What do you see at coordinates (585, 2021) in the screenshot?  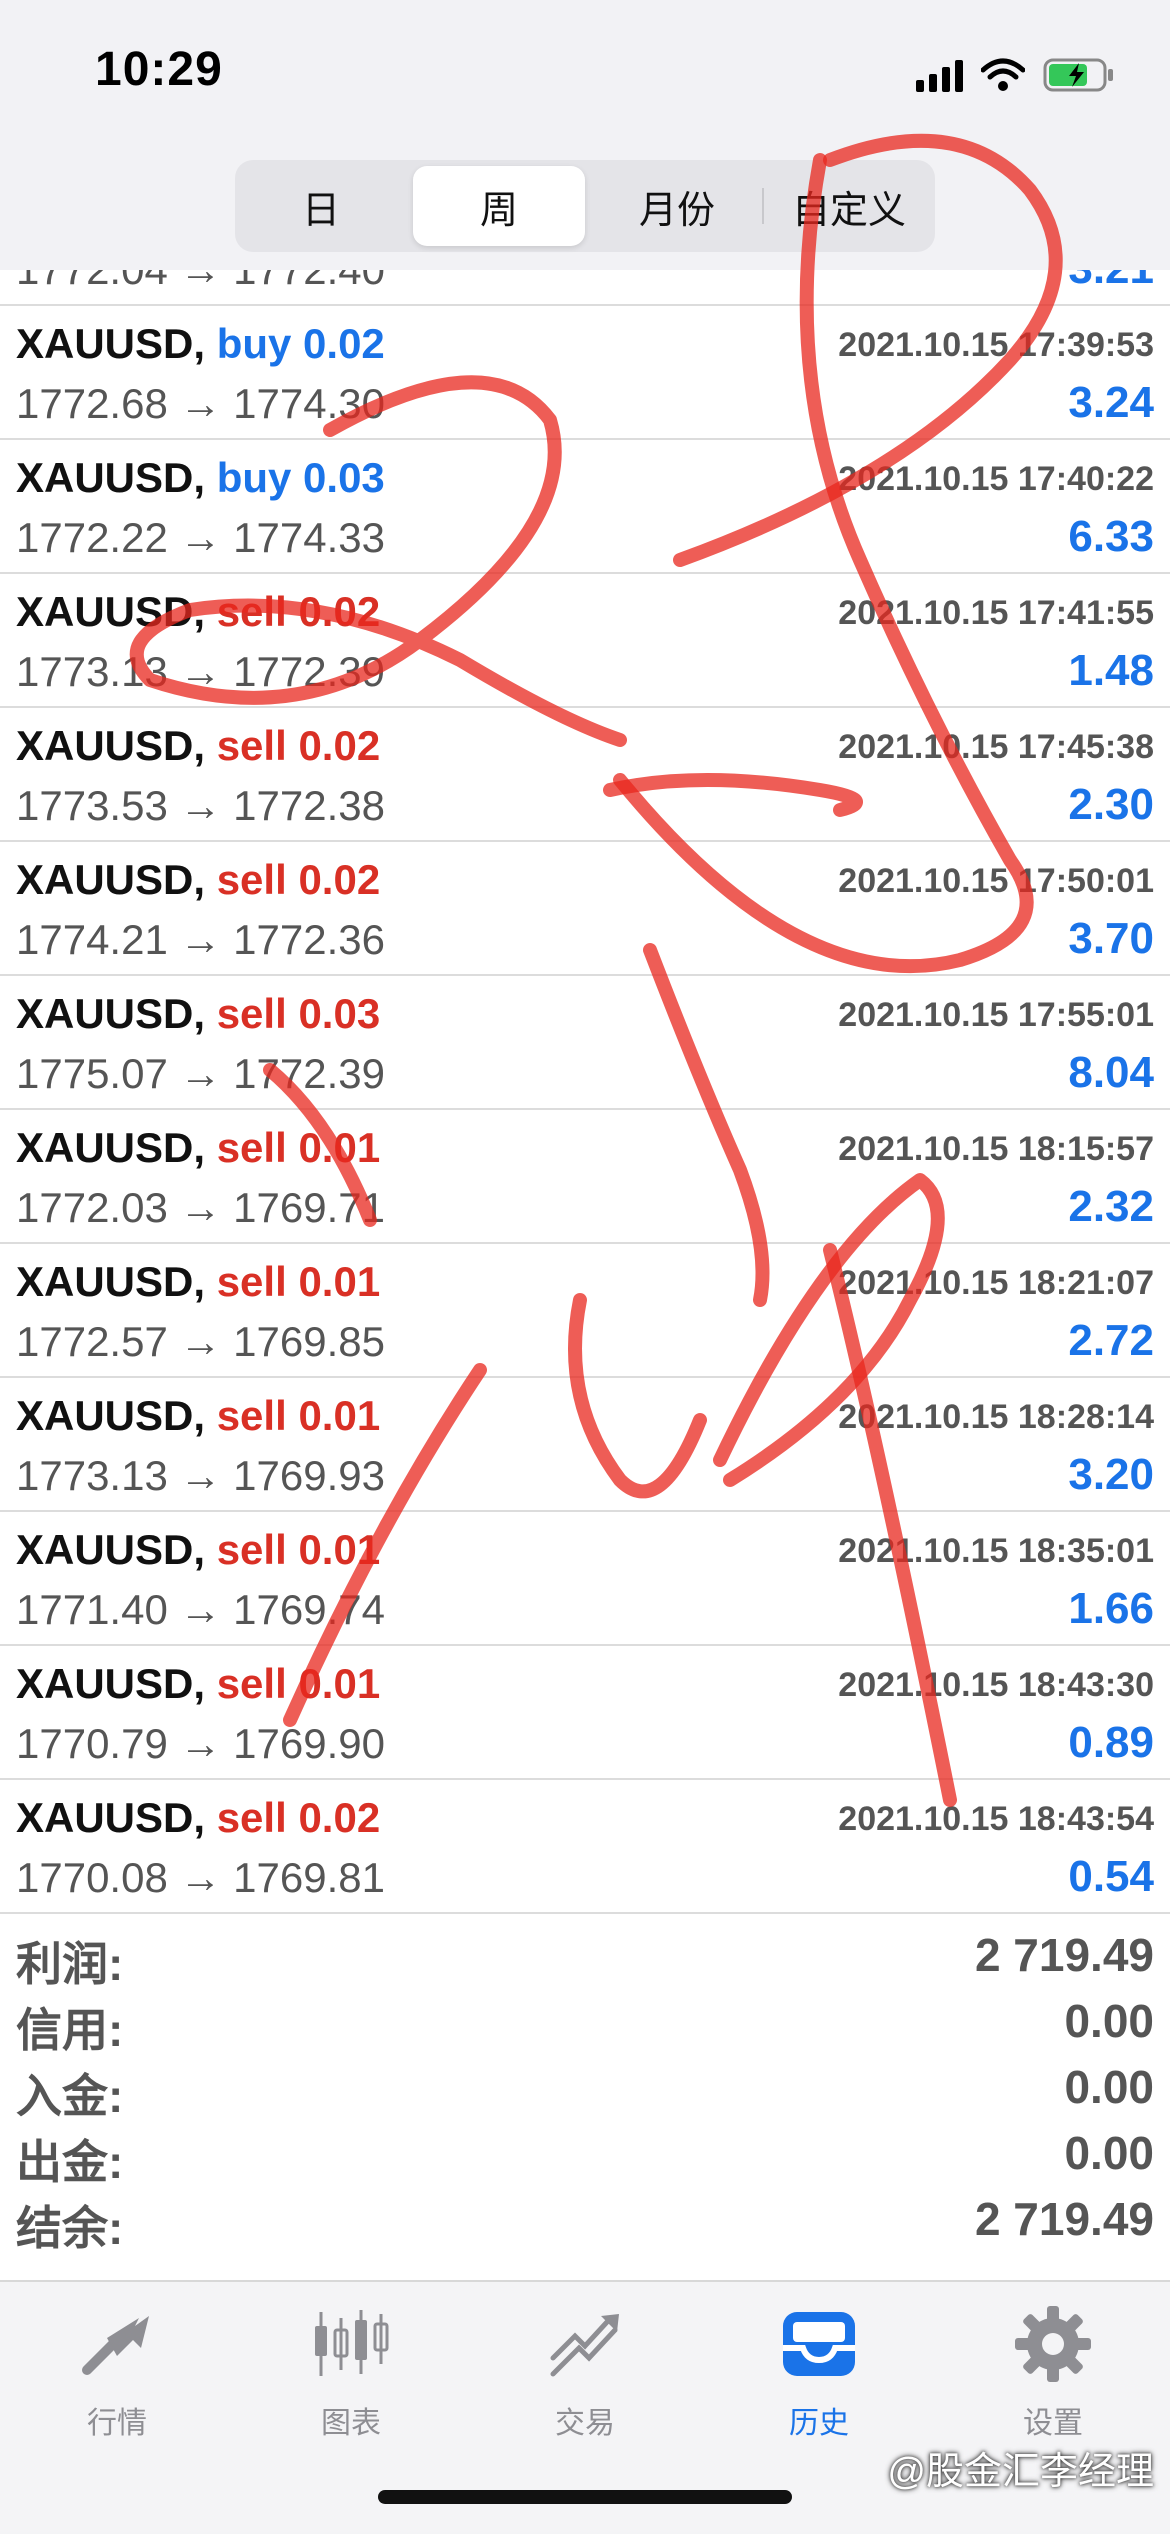 I see `summary-credit-row: 信用: 0.00` at bounding box center [585, 2021].